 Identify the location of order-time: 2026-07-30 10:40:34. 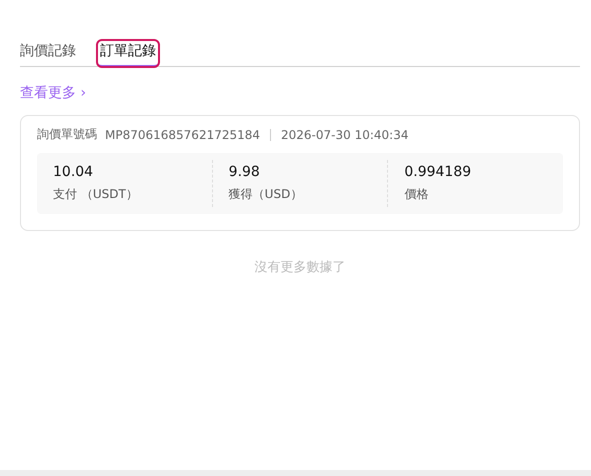
(344, 135).